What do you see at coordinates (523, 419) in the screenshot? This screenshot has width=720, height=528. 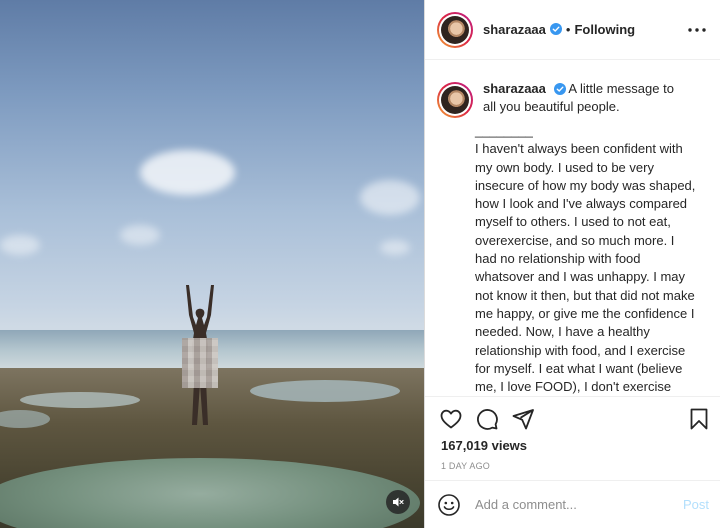 I see `send-icon` at bounding box center [523, 419].